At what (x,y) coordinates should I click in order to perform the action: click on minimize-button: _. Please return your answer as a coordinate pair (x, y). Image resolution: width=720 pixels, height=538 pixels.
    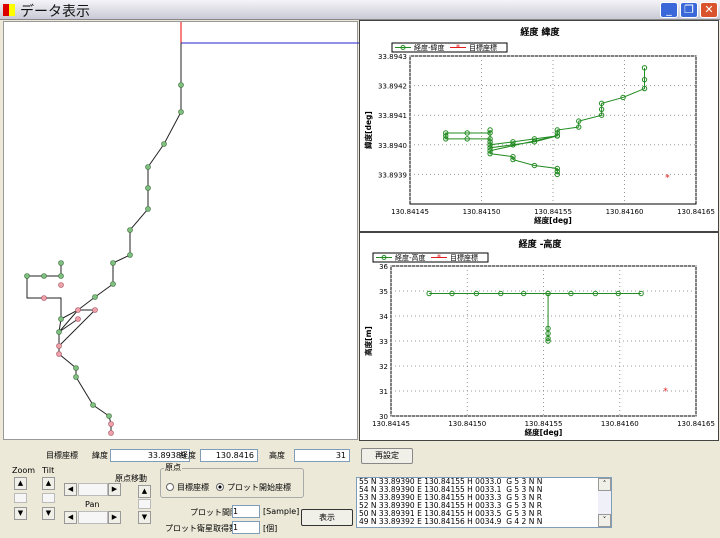
    Looking at the image, I should click on (669, 10).